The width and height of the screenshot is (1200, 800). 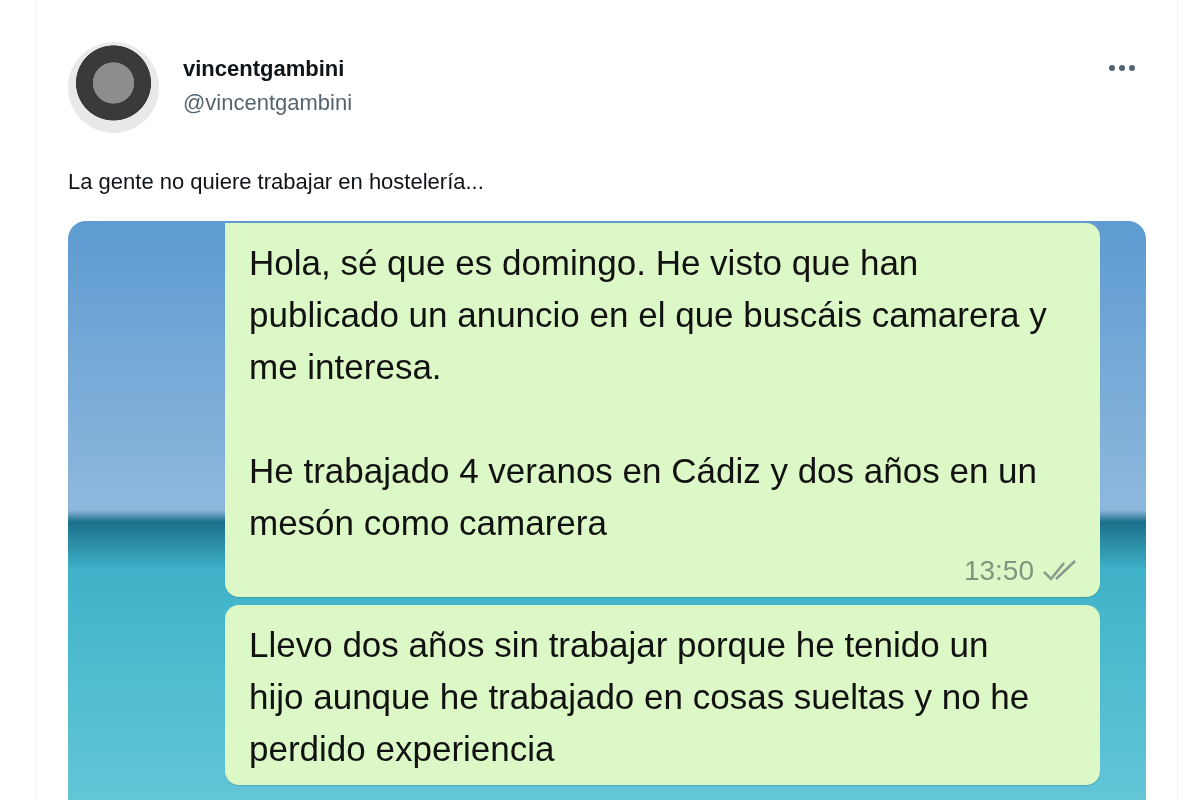 What do you see at coordinates (1122, 68) in the screenshot?
I see `more-icon` at bounding box center [1122, 68].